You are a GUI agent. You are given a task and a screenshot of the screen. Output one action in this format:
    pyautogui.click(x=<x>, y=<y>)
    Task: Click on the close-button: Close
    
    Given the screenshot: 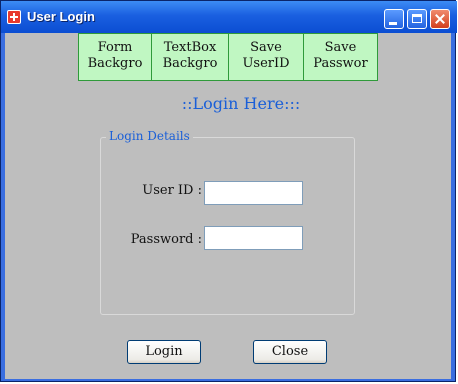 What is the action you would take?
    pyautogui.click(x=290, y=352)
    